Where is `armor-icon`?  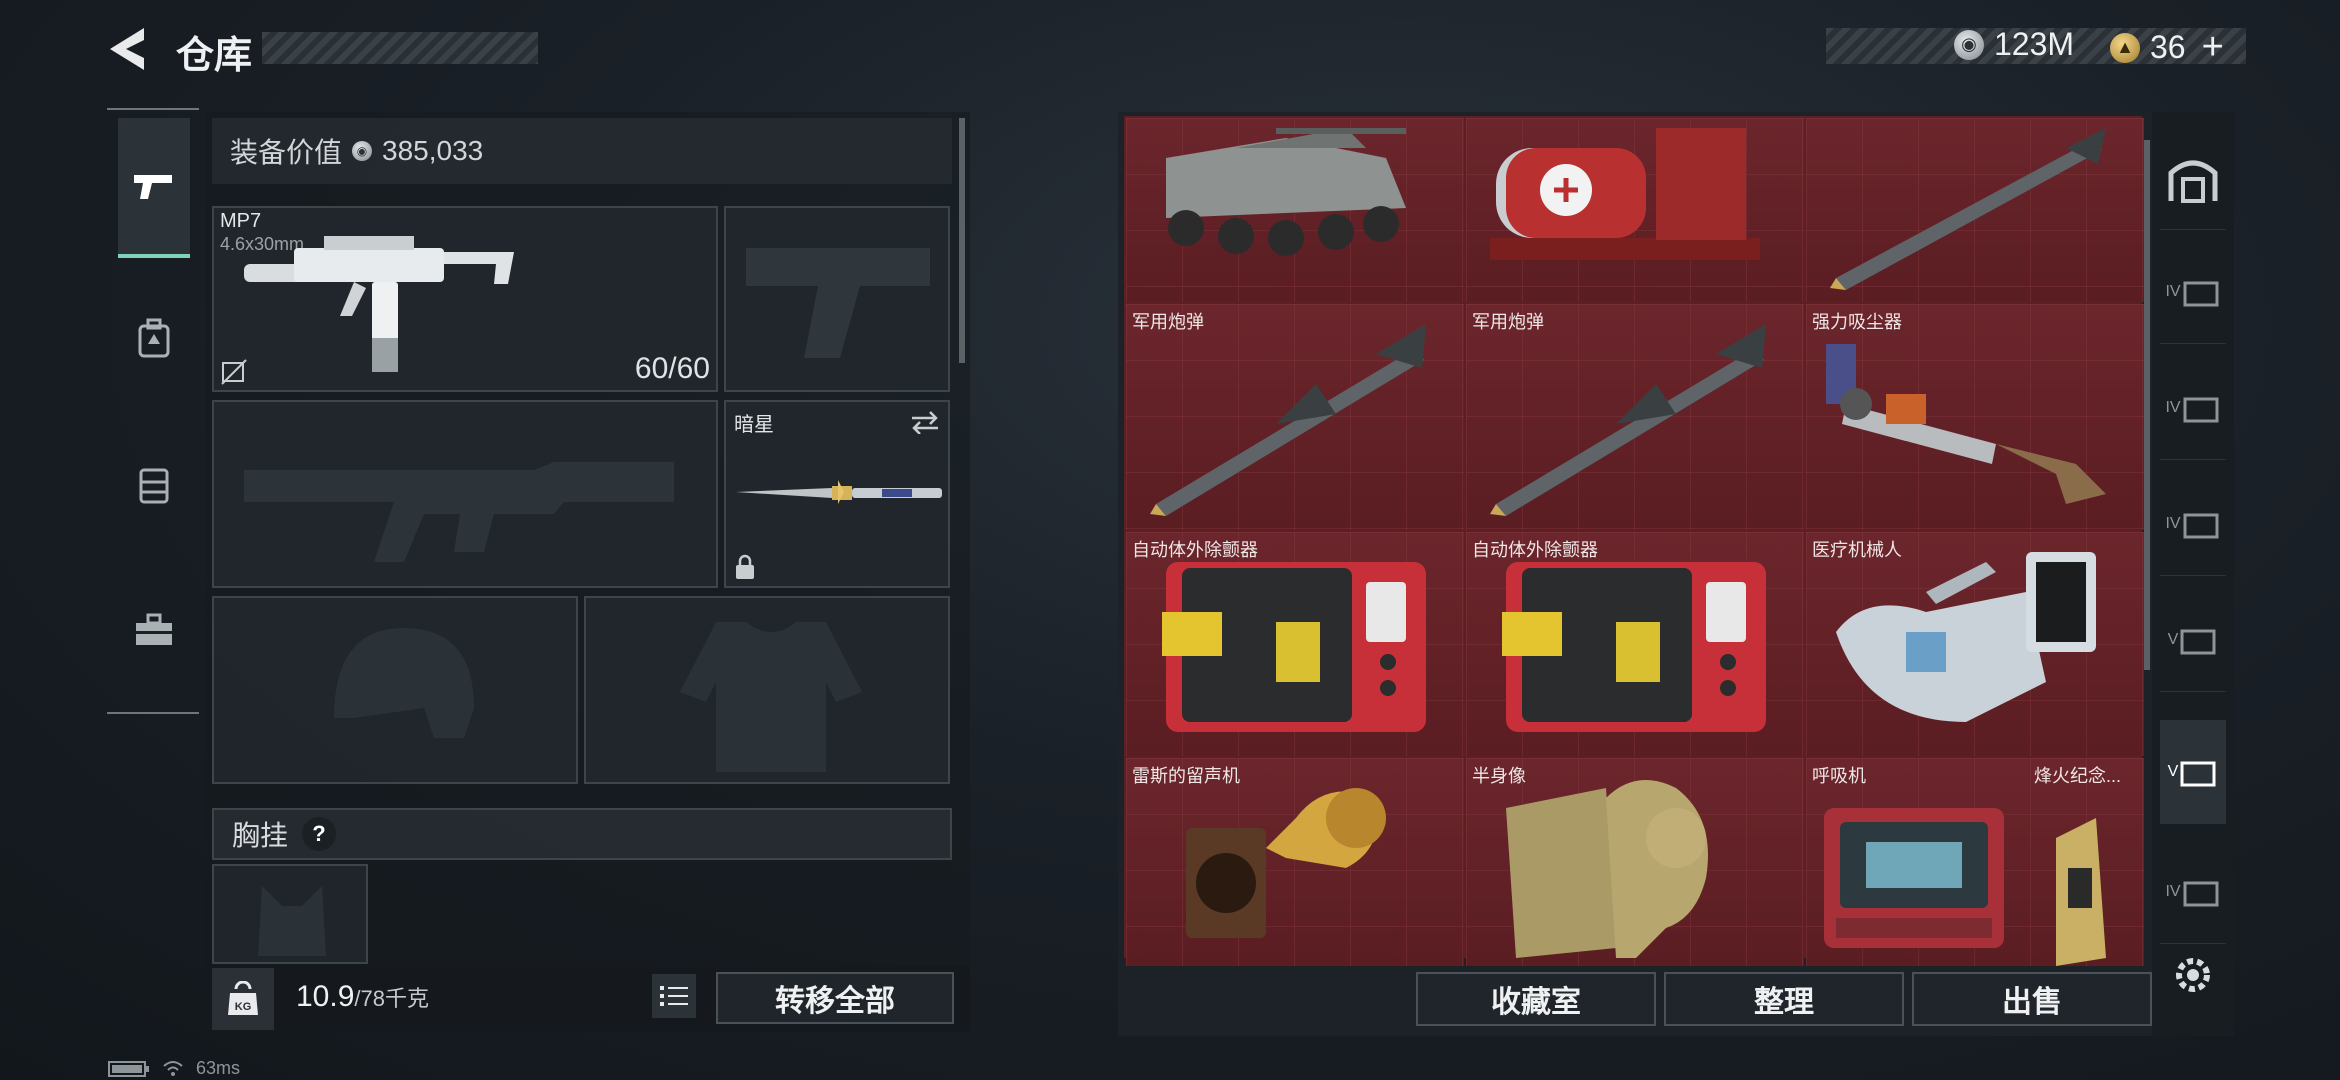
armor-icon is located at coordinates (771, 697).